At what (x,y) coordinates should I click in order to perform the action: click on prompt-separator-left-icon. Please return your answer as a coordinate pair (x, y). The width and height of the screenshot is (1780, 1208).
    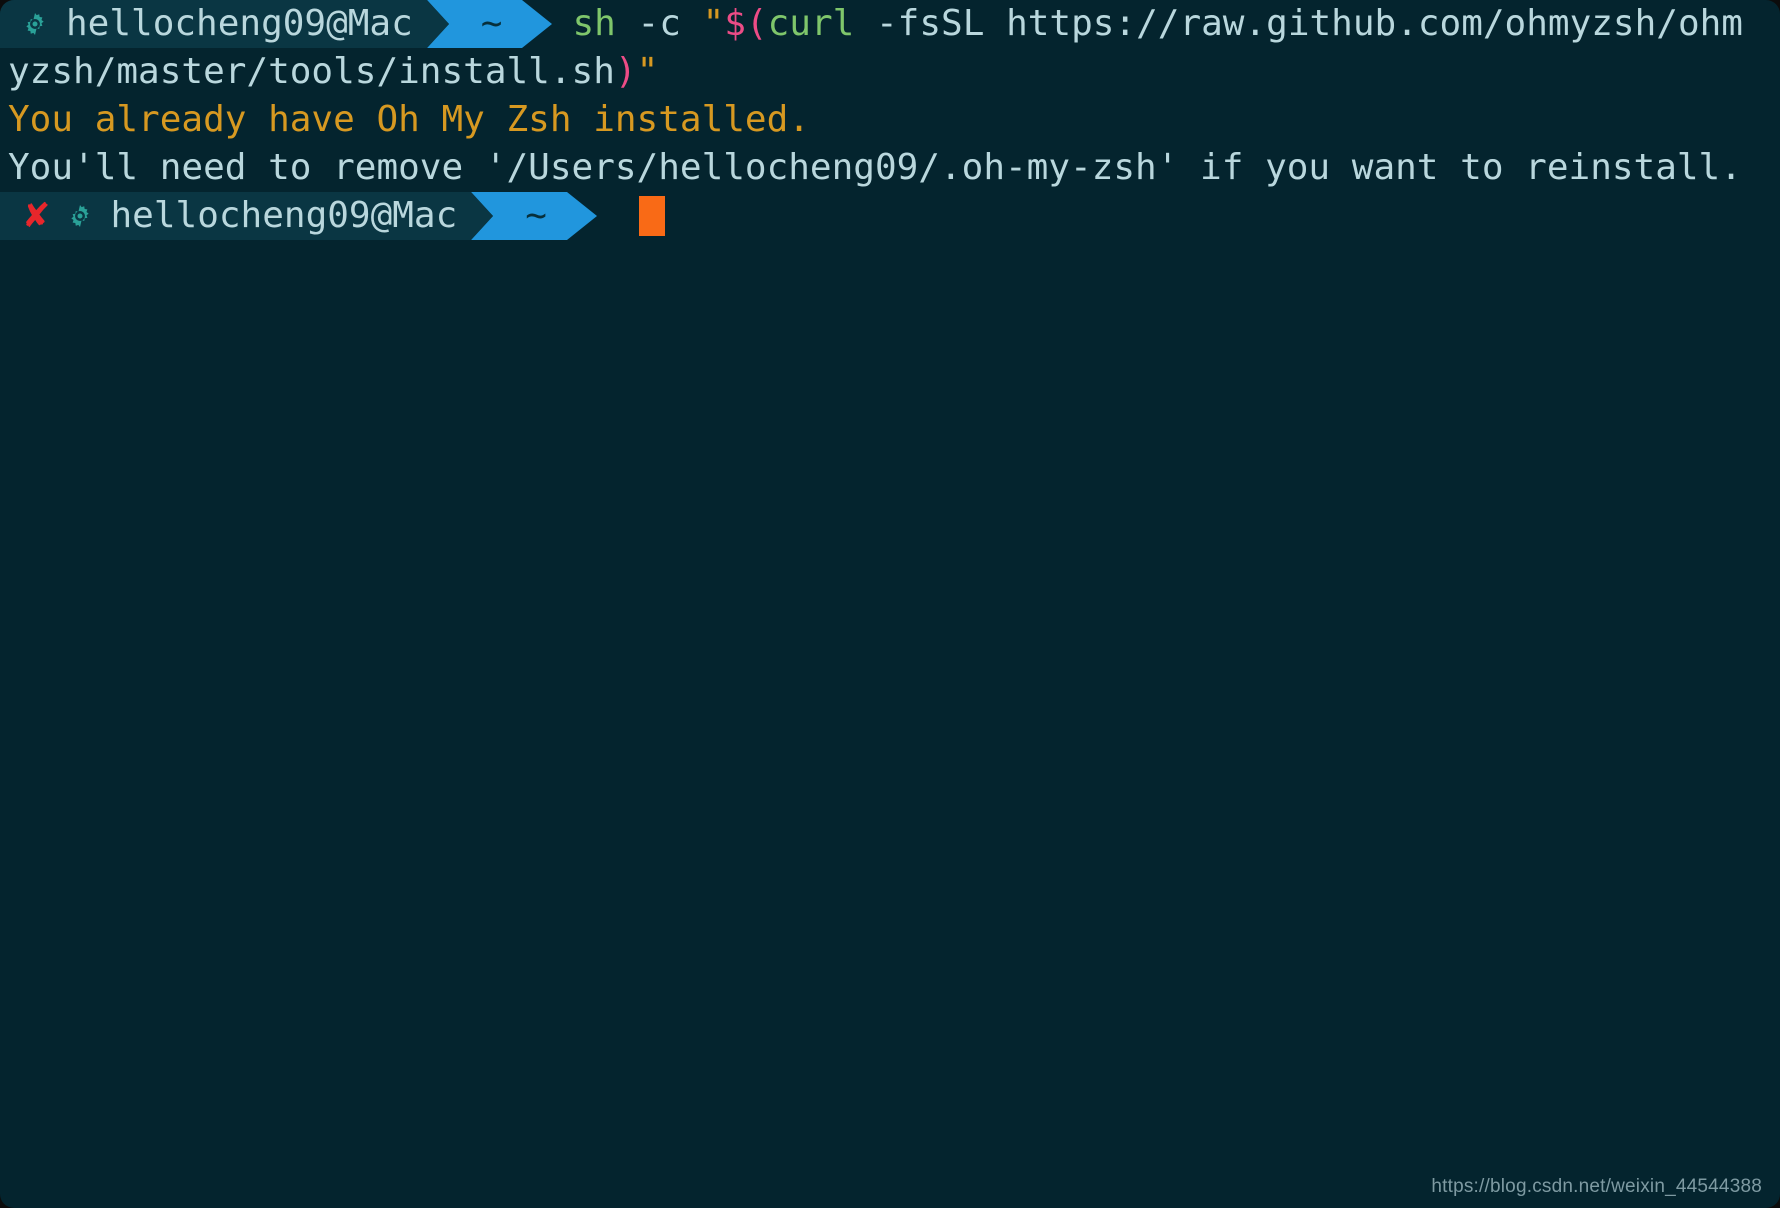
    Looking at the image, I should click on (443, 24).